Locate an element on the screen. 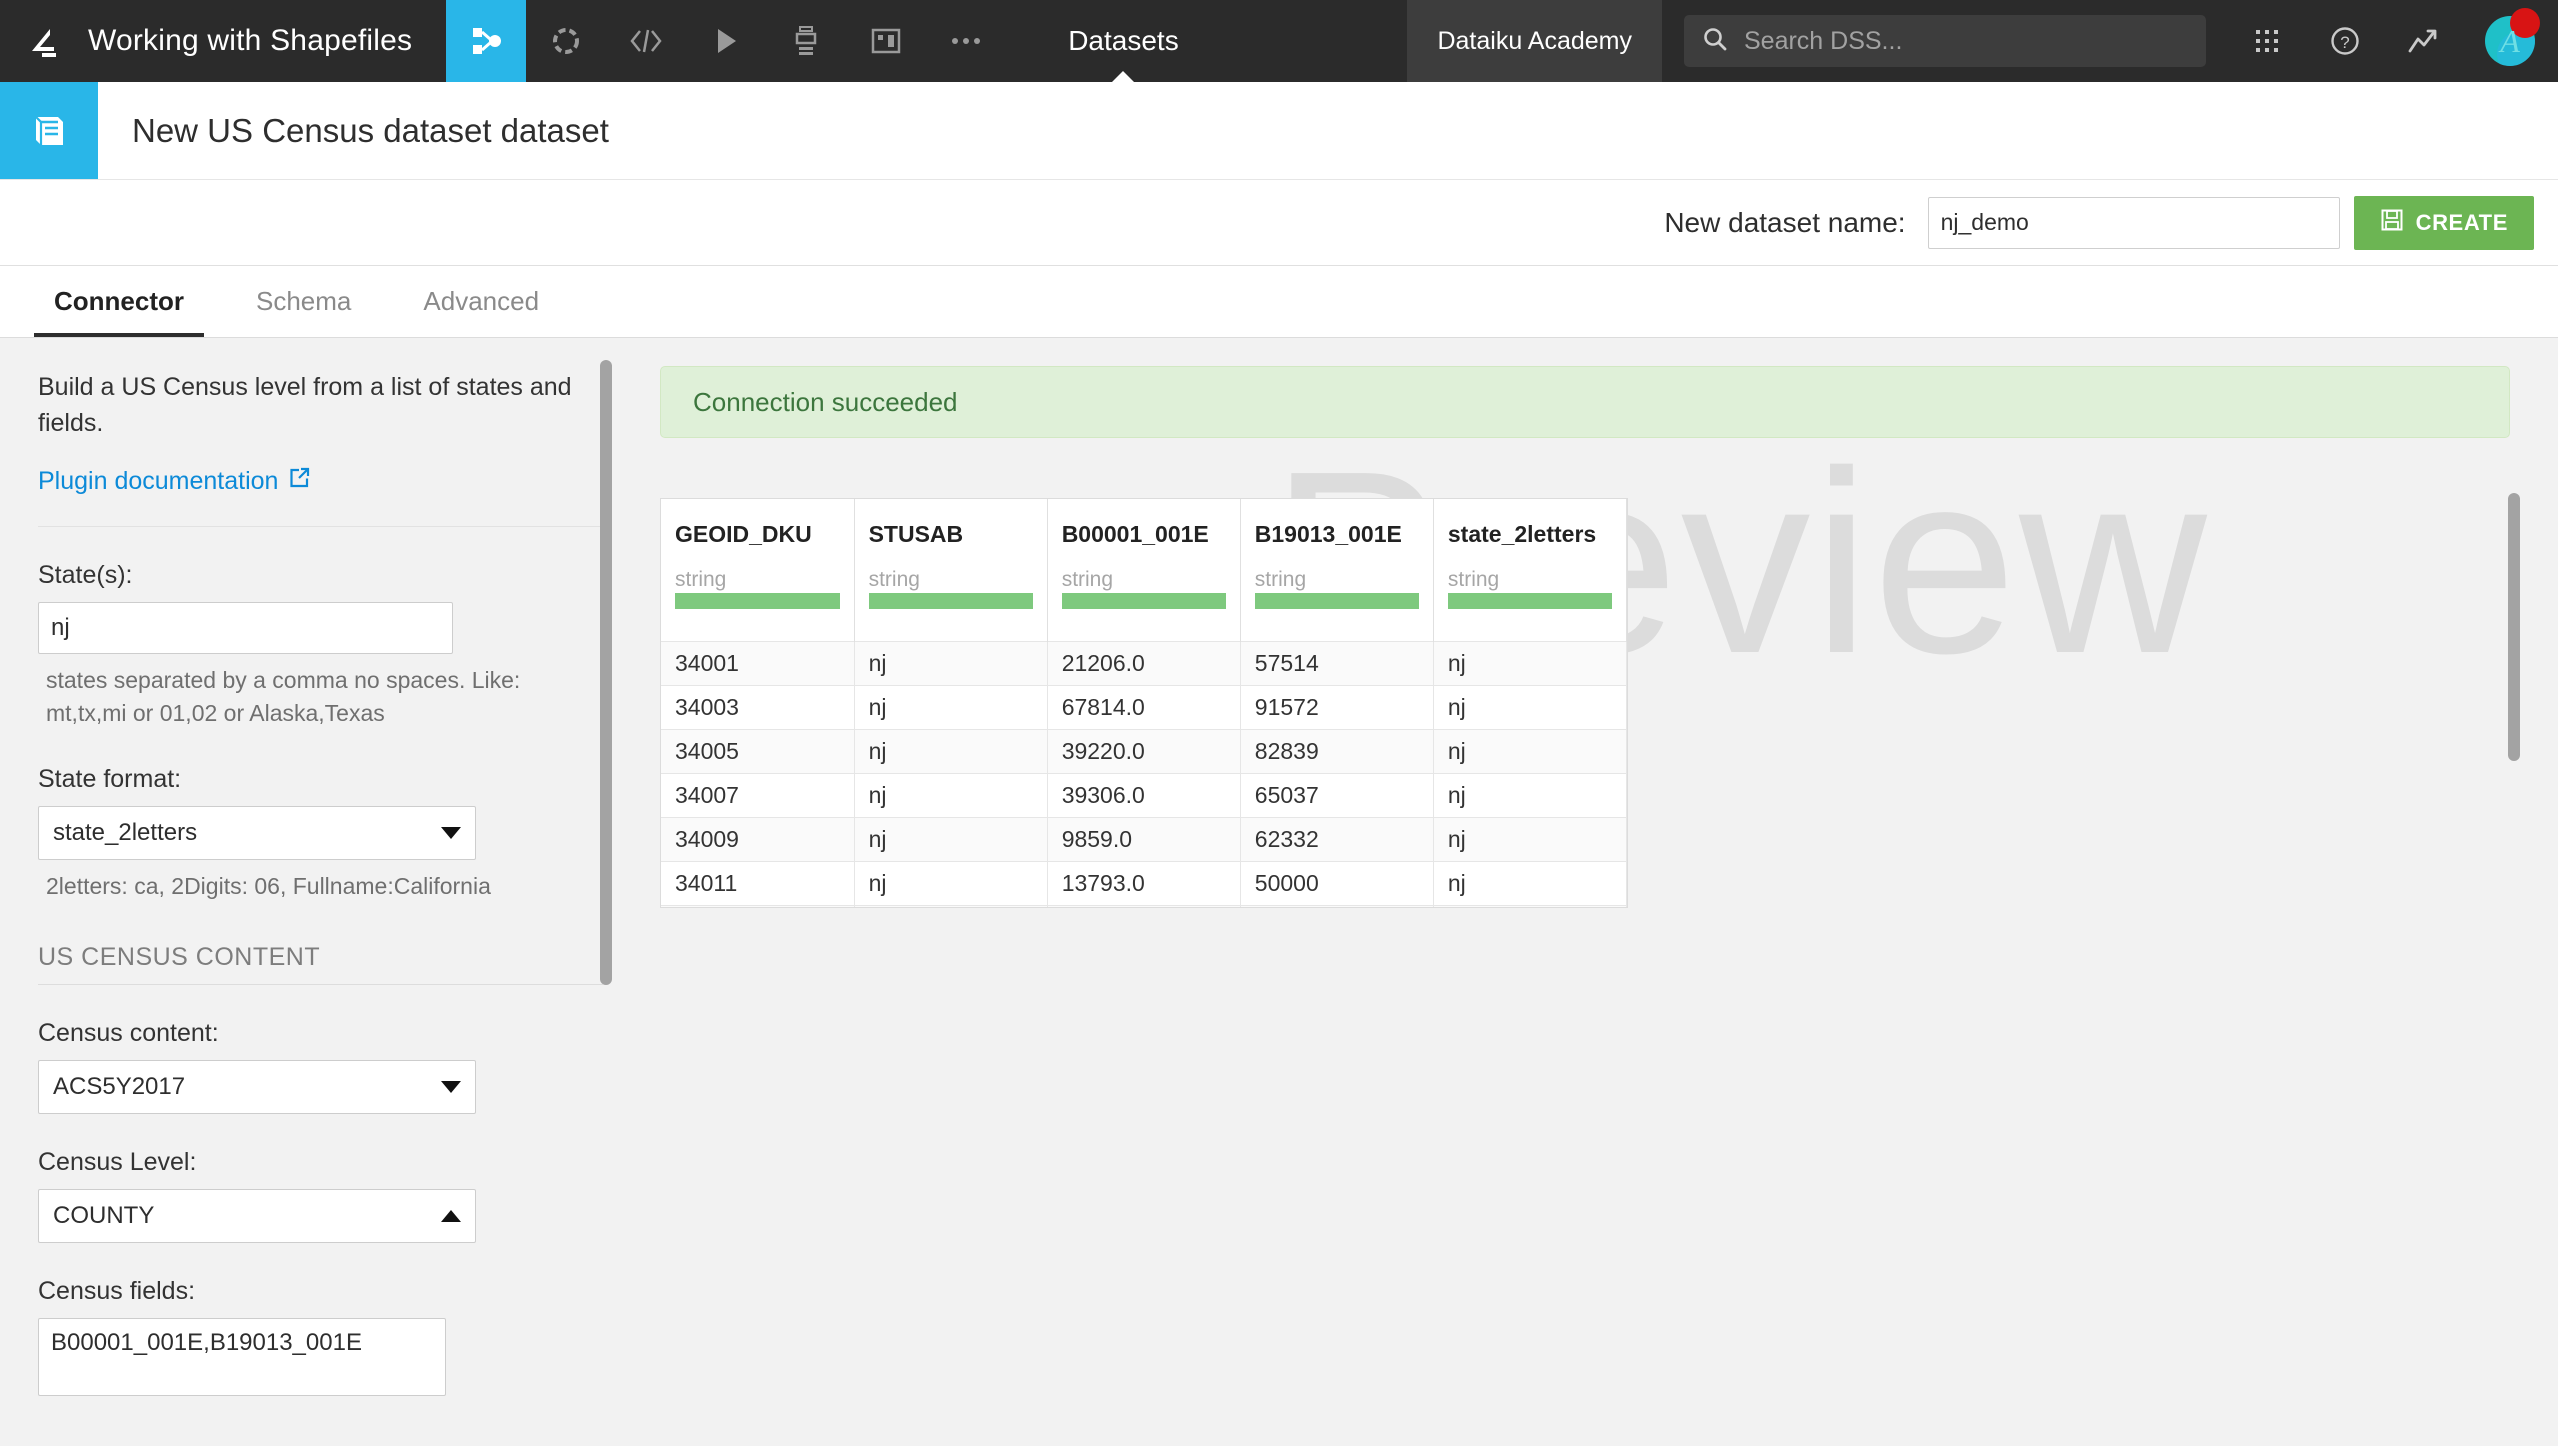 This screenshot has width=2558, height=1446. census-level-select: COUNTY is located at coordinates (257, 1216).